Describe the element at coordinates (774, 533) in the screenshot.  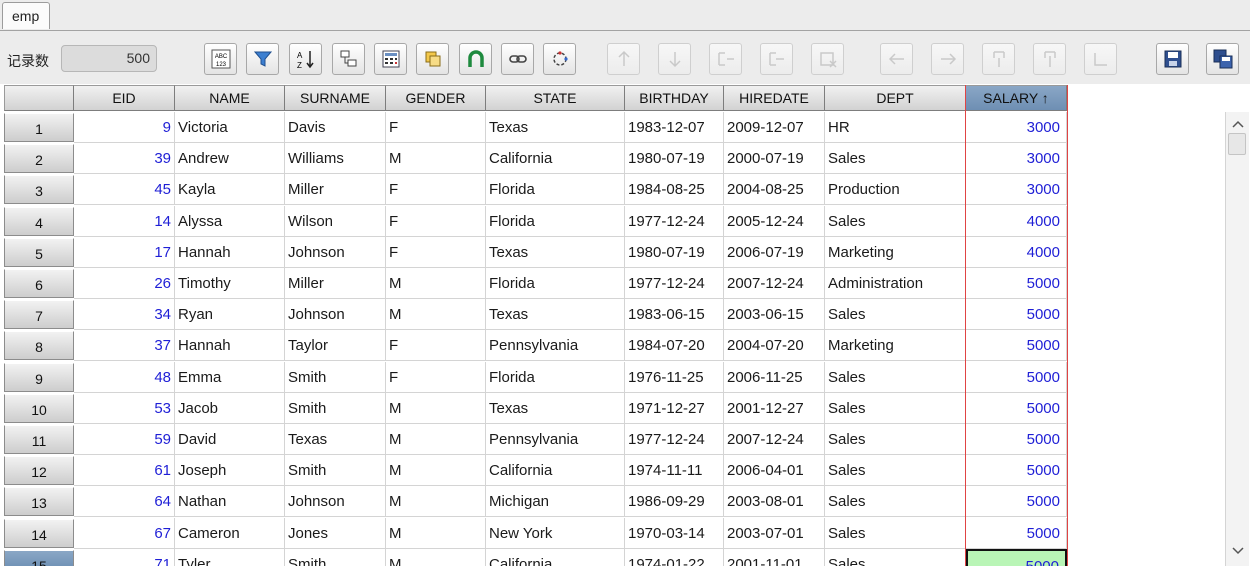
I see `cell-hiredate: 2003-07-01` at that location.